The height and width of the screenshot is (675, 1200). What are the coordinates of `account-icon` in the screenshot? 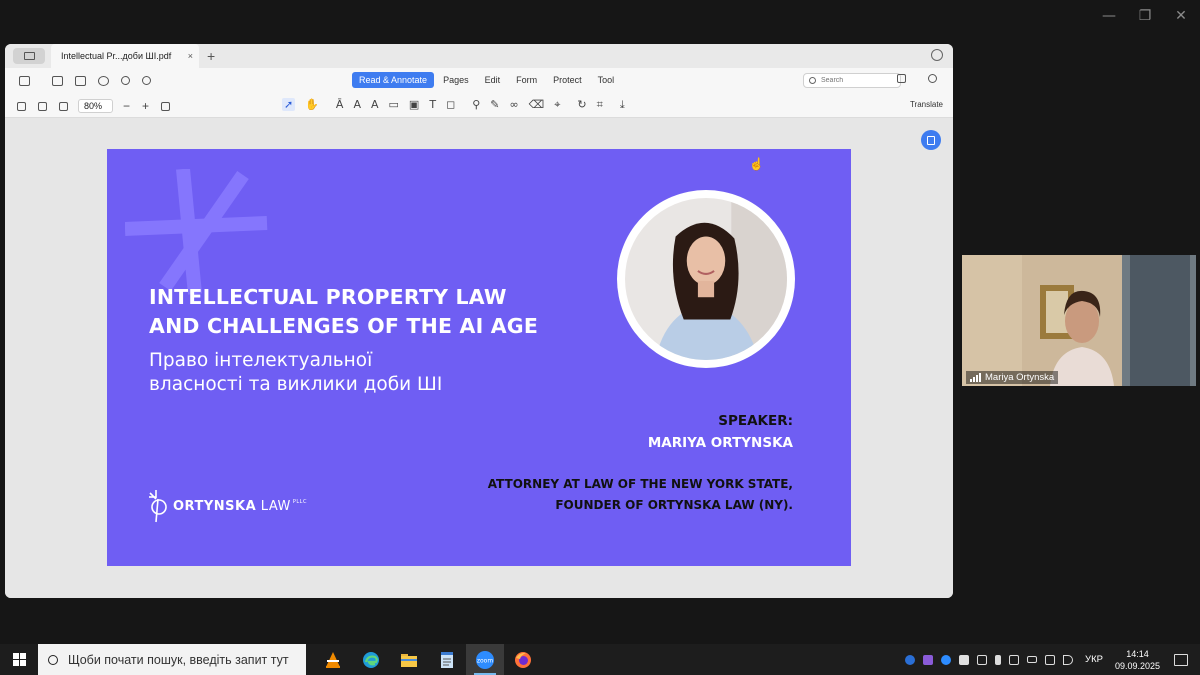 It's located at (937, 55).